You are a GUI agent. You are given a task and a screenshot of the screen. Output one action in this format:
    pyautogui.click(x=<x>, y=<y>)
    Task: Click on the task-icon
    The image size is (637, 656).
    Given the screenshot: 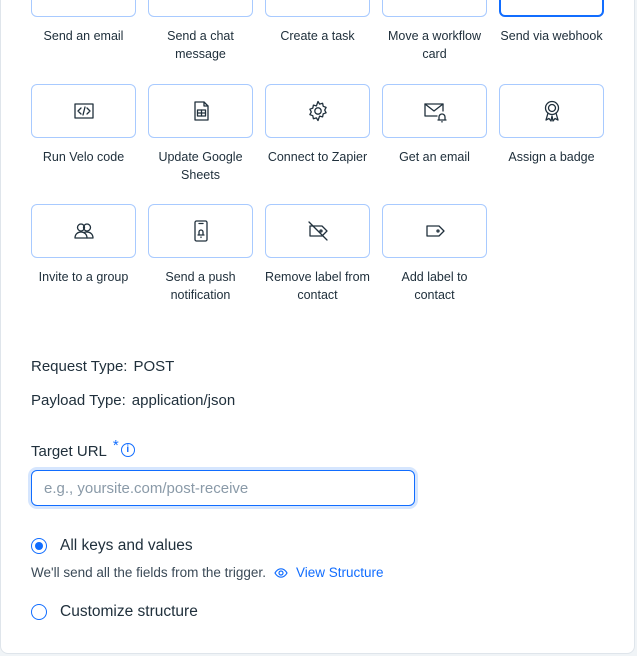 What is the action you would take?
    pyautogui.click(x=318, y=1)
    